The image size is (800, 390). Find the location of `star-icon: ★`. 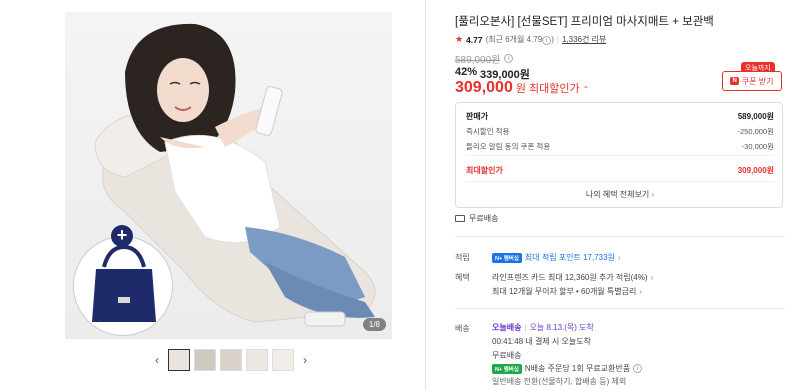

star-icon: ★ is located at coordinates (459, 39).